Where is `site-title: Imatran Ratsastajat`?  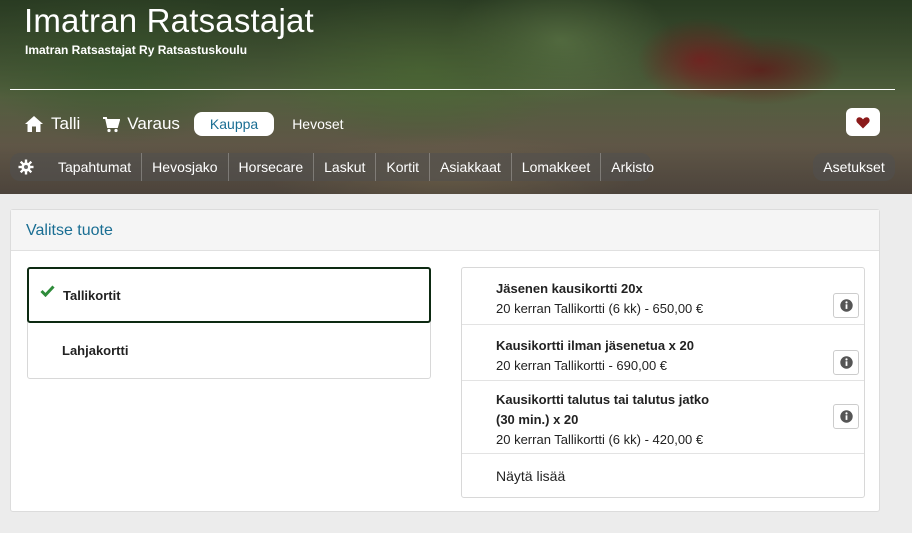 site-title: Imatran Ratsastajat is located at coordinates (169, 20).